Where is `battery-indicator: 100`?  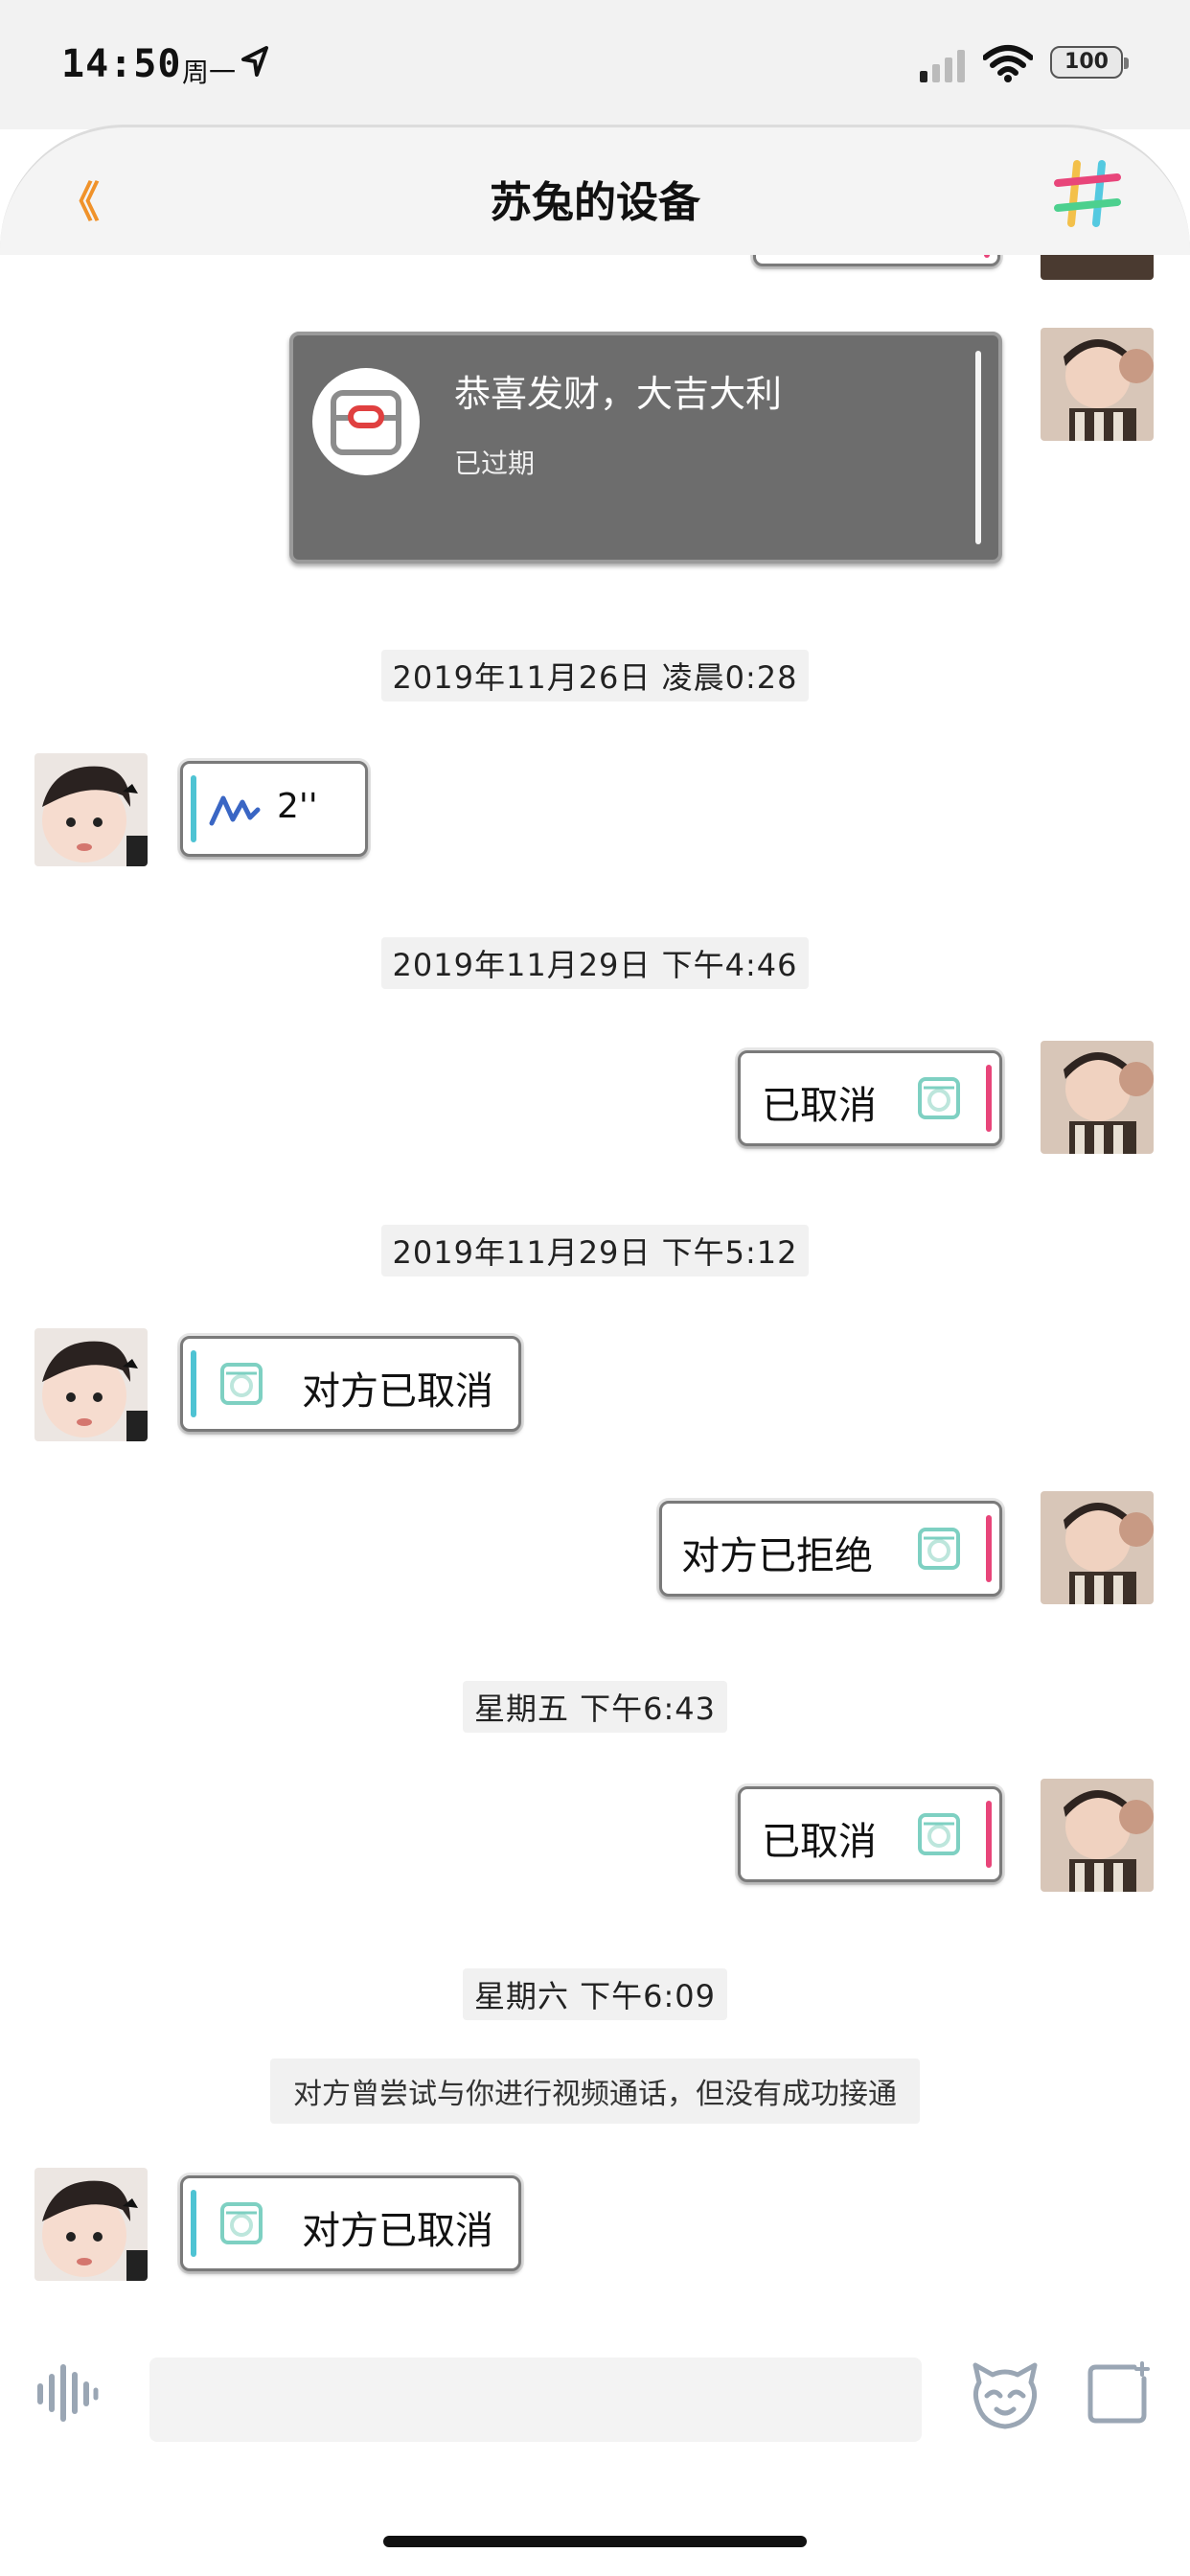 battery-indicator: 100 is located at coordinates (1090, 63).